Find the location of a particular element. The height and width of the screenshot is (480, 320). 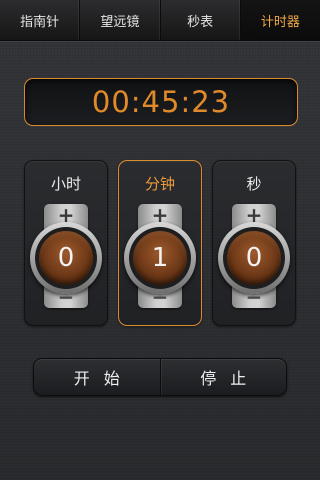

control-buttons: 开始 停止 is located at coordinates (160, 377).